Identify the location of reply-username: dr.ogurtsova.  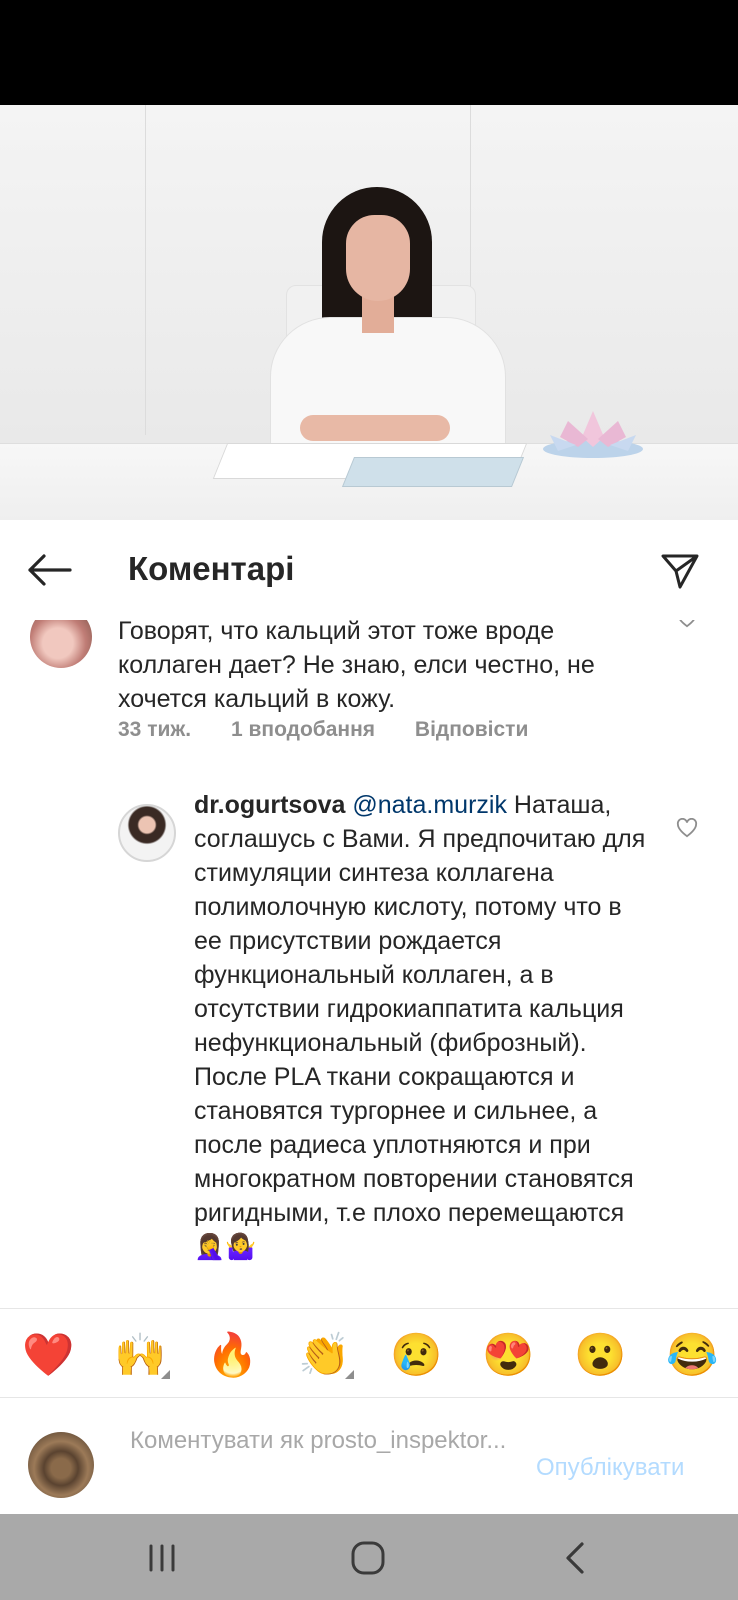
(269, 805).